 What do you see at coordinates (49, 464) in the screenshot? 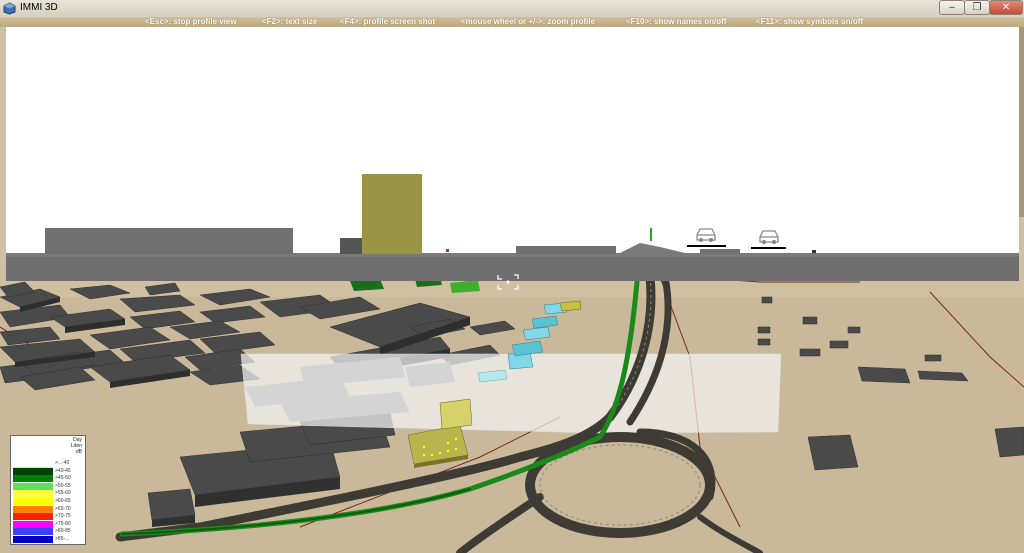
I see `legend-item: >...-40` at bounding box center [49, 464].